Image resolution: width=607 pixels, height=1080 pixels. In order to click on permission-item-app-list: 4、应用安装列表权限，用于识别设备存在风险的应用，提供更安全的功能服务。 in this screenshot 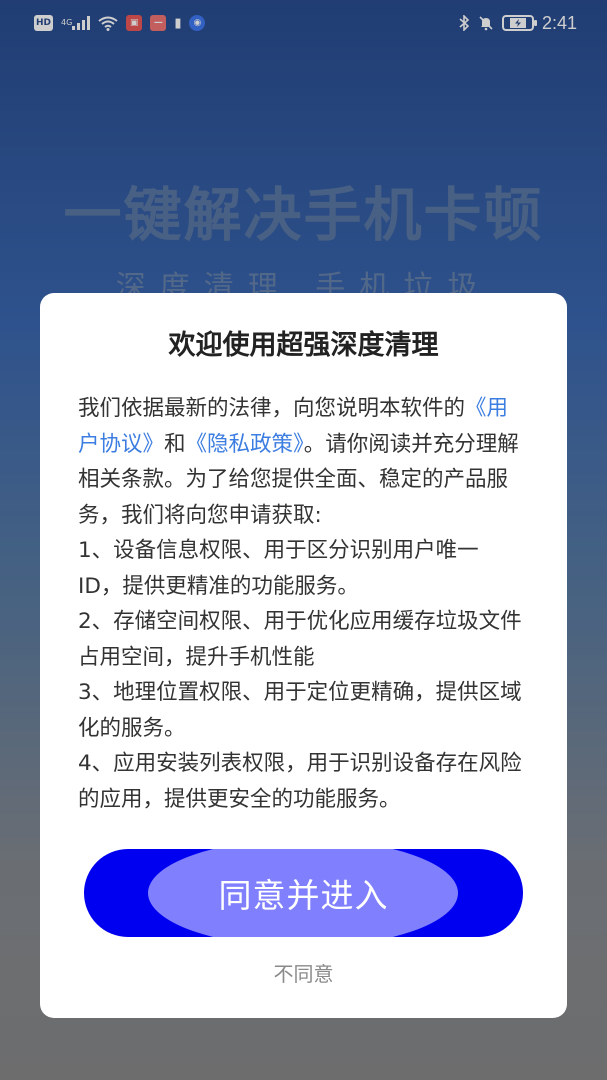, I will do `click(300, 781)`.